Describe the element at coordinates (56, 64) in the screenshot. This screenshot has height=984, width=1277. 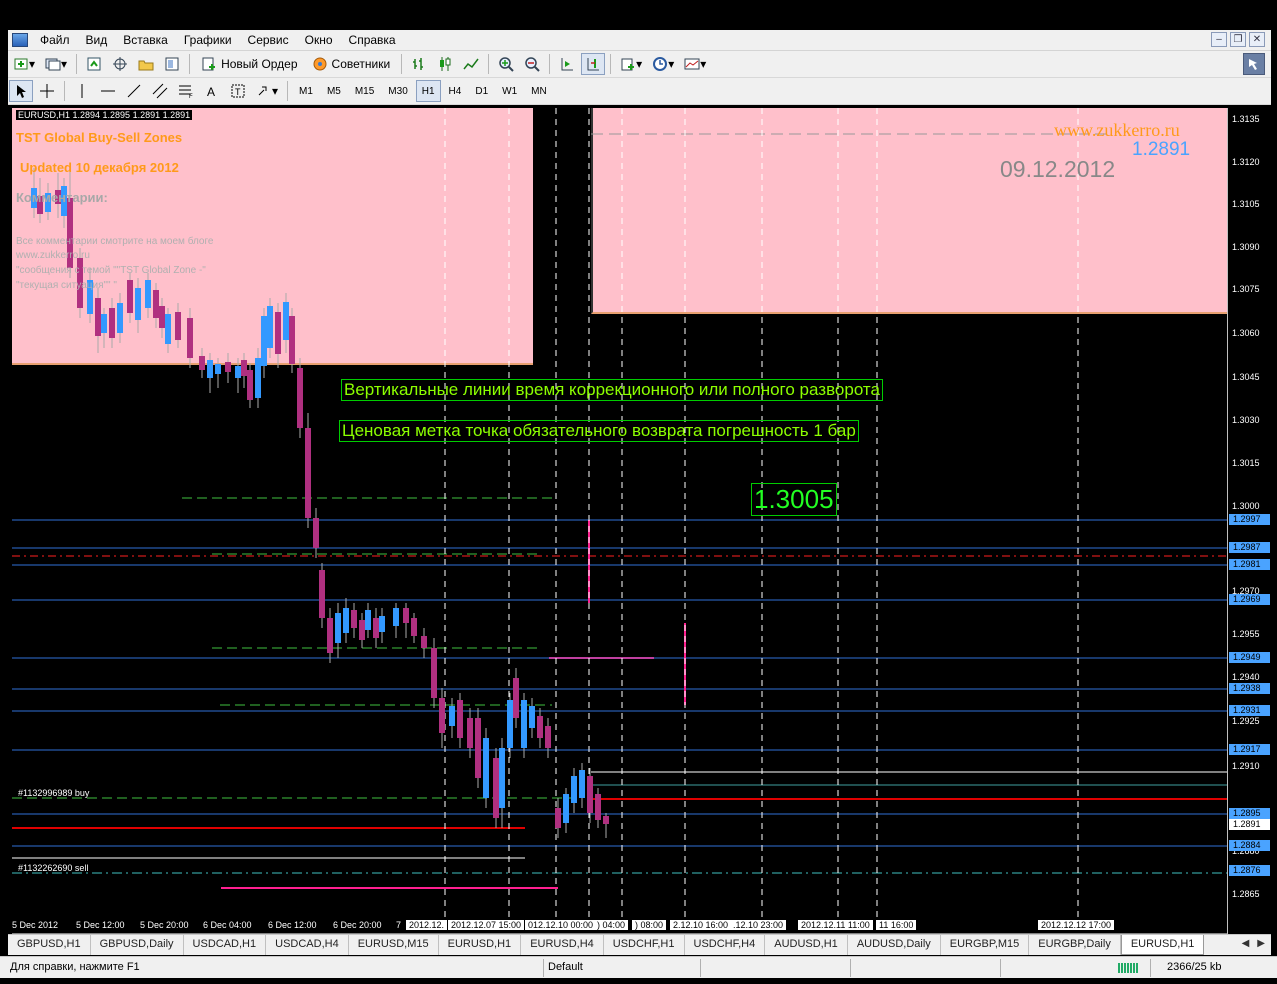
I see `profiles-button: ▾` at that location.